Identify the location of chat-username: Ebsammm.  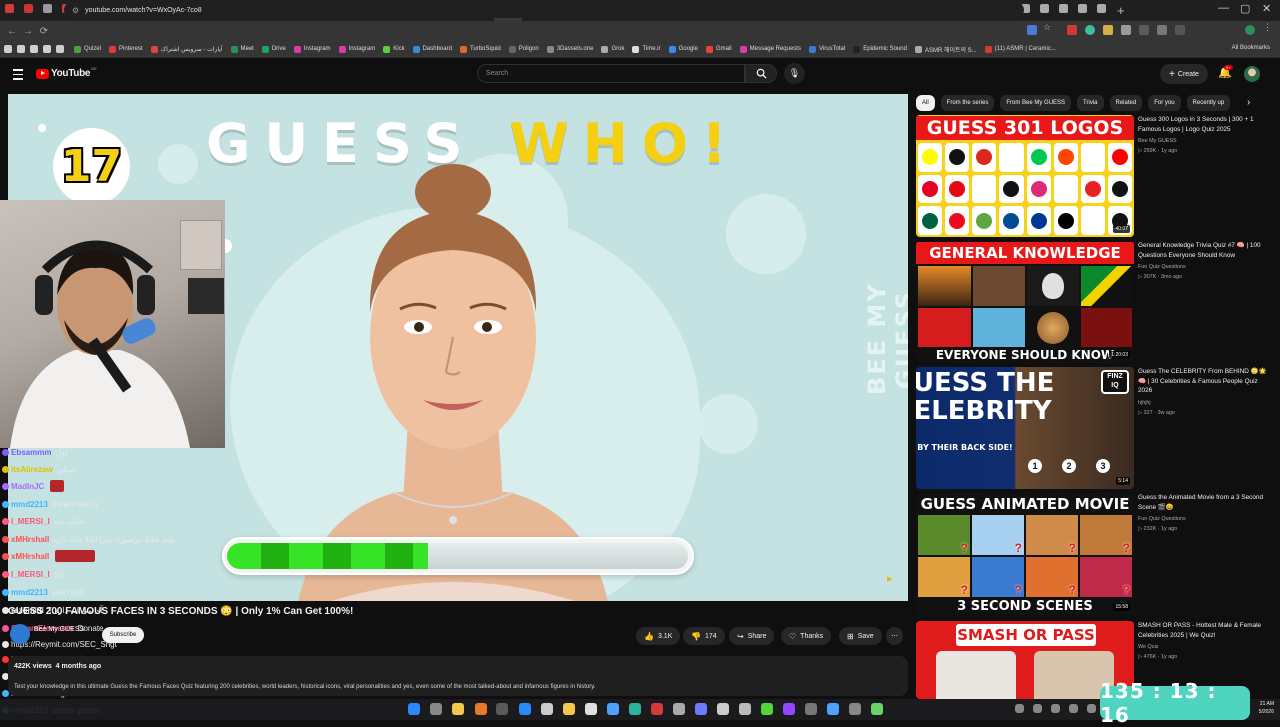
(31, 452).